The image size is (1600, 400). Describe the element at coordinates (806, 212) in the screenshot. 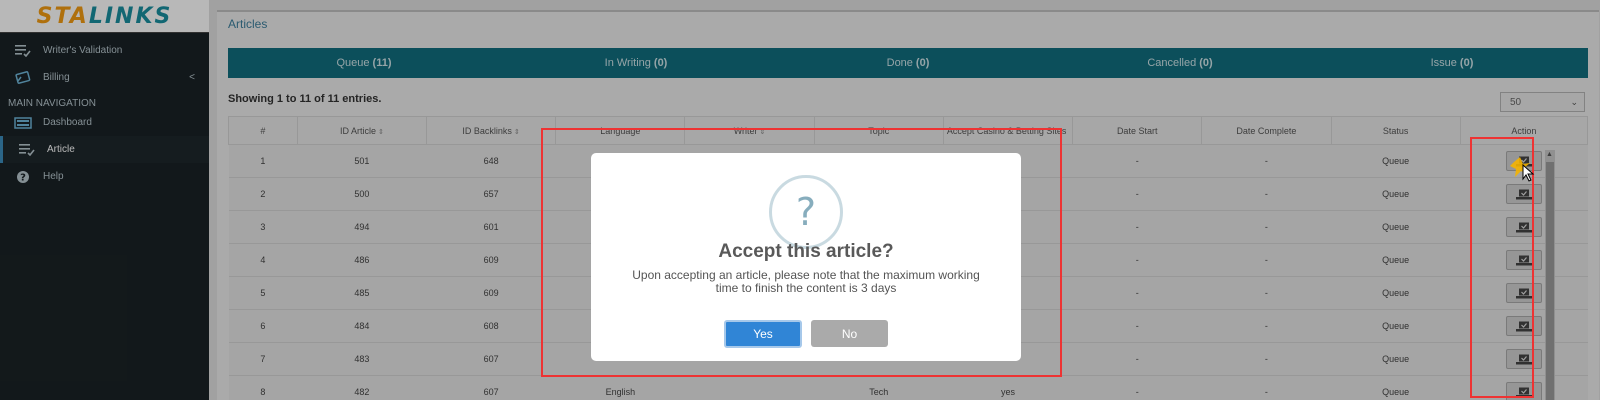

I see `question-icon: ?` at that location.